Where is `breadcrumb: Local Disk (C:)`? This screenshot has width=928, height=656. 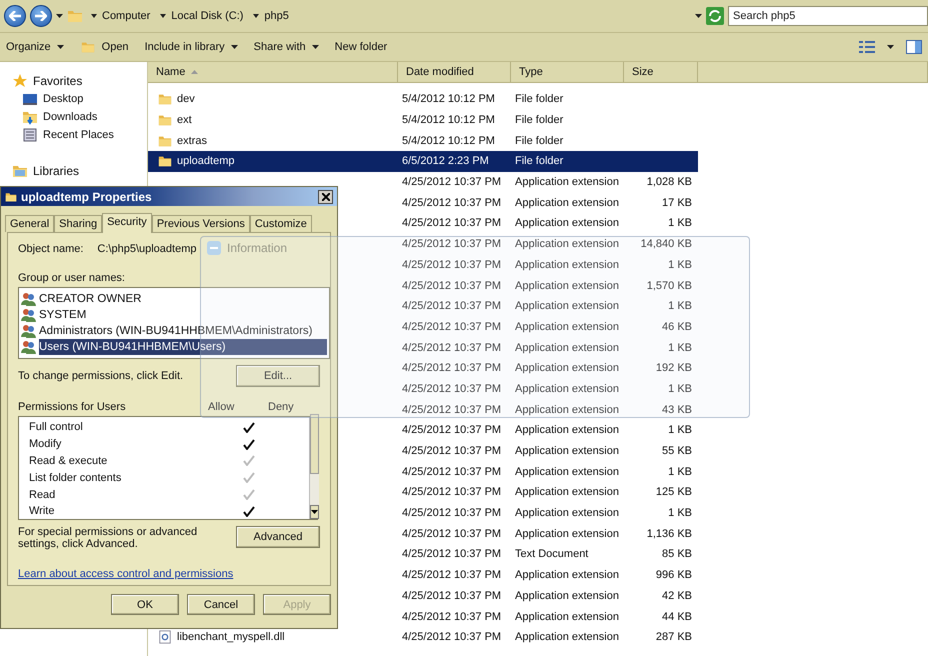 breadcrumb: Local Disk (C:) is located at coordinates (202, 16).